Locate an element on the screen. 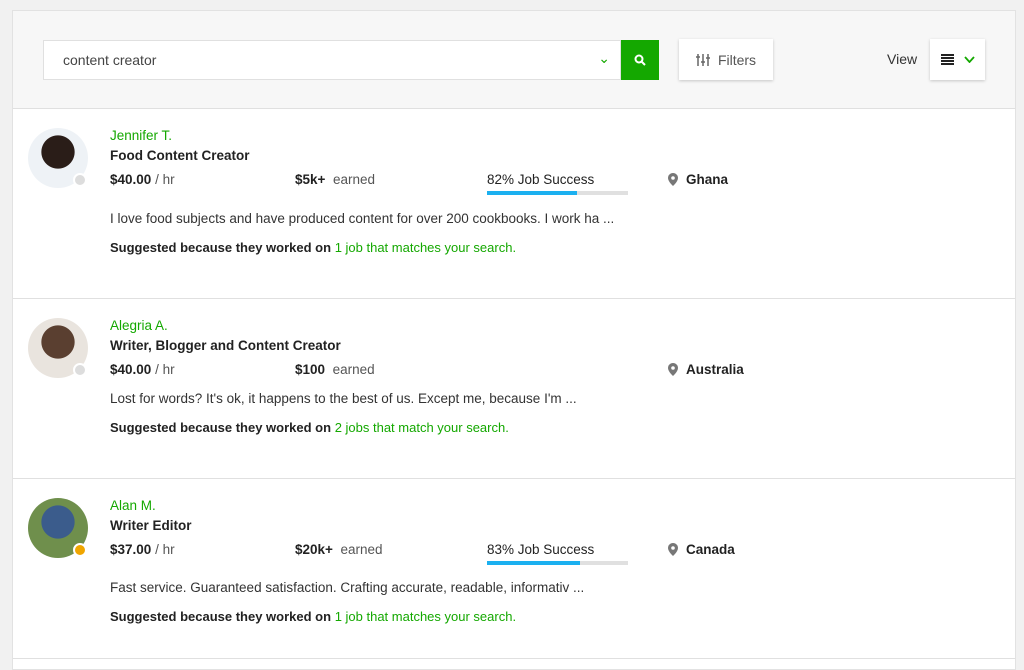 The image size is (1024, 670). freelancer-name-link: Alegria A. is located at coordinates (139, 325).